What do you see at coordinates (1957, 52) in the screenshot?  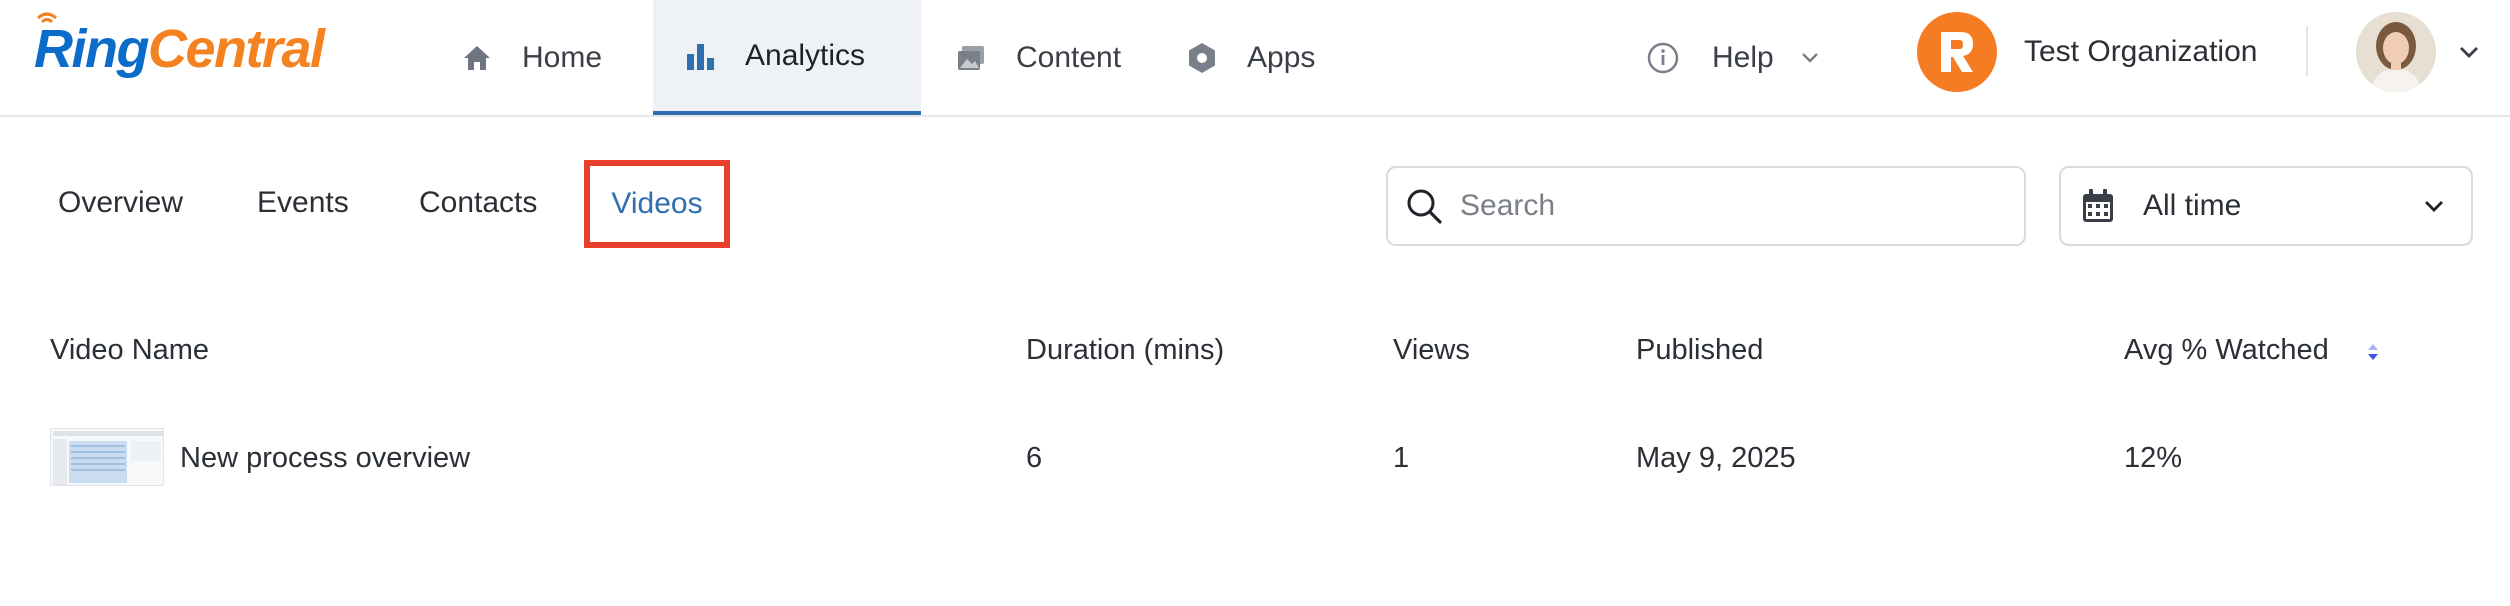 I see `organization-logo` at bounding box center [1957, 52].